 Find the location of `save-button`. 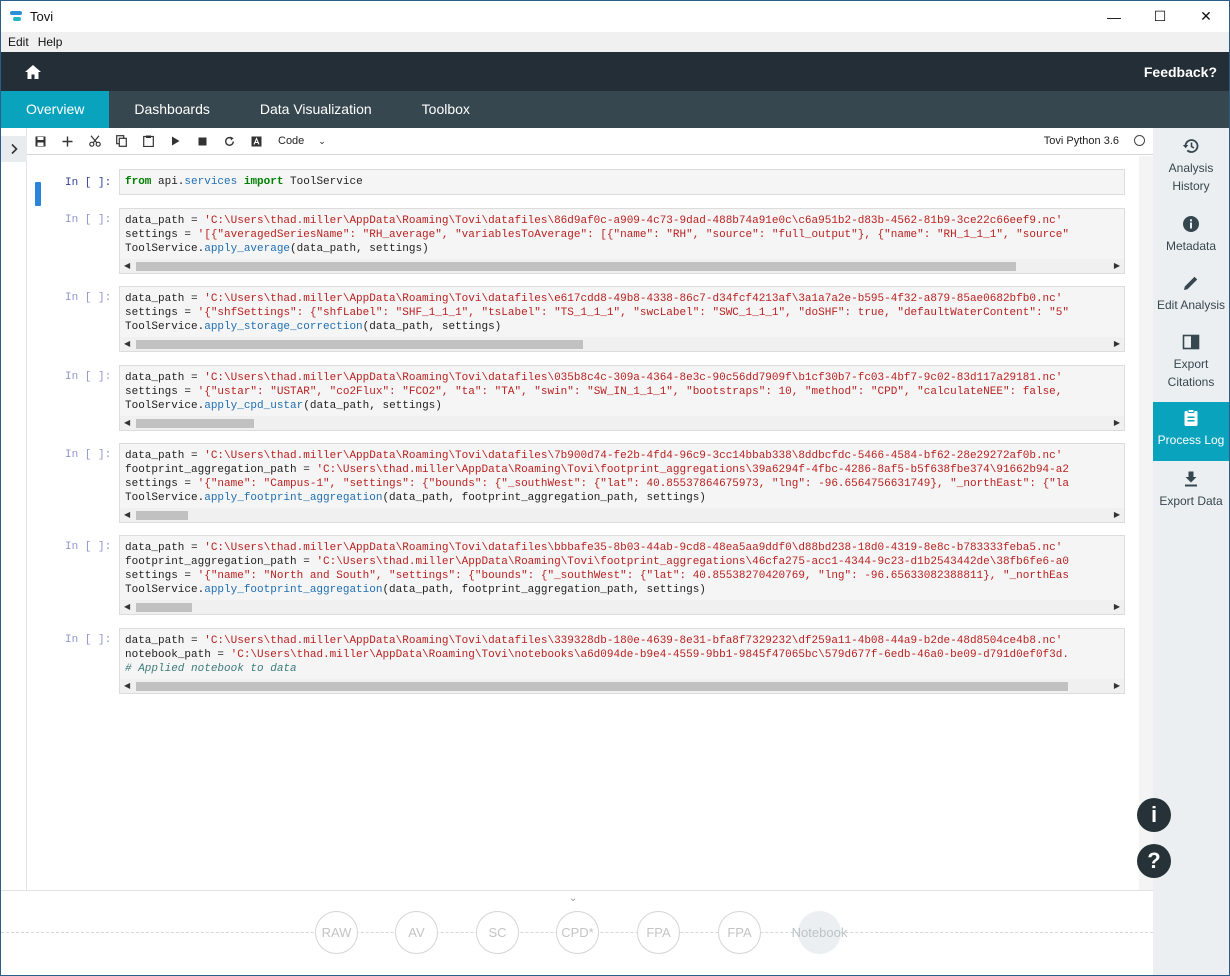

save-button is located at coordinates (40, 141).